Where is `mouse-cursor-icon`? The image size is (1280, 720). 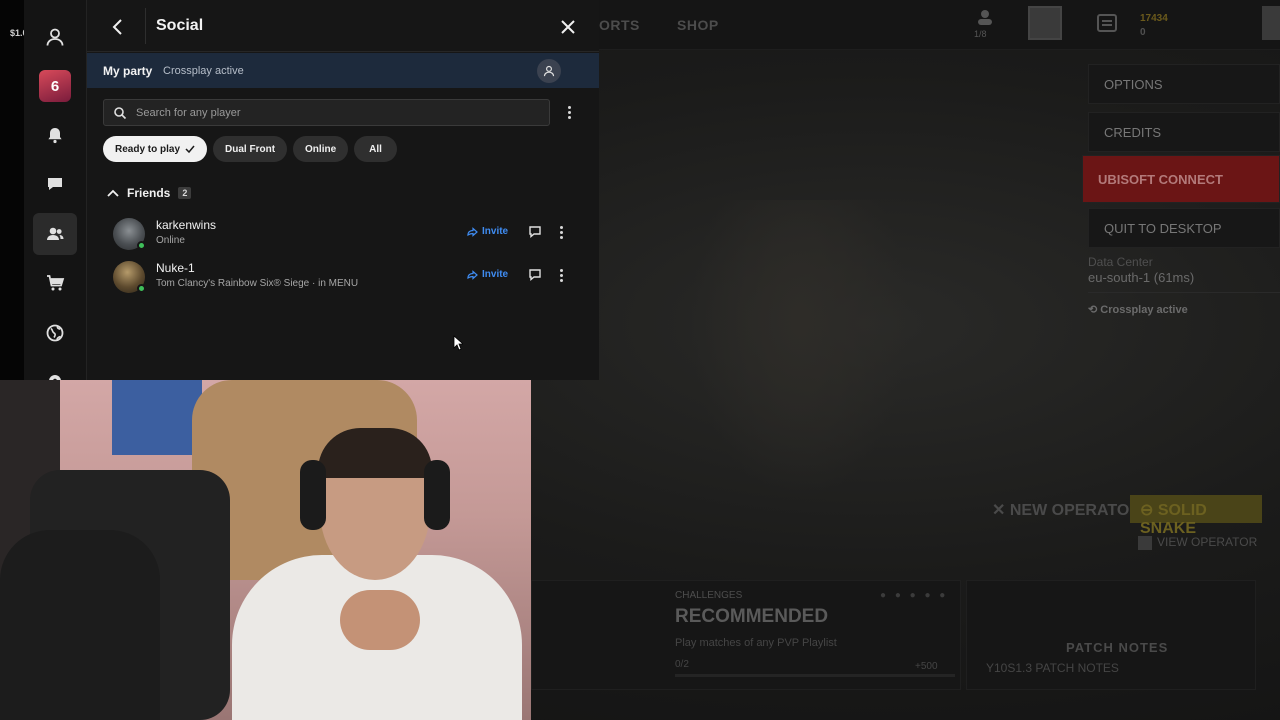 mouse-cursor-icon is located at coordinates (458, 343).